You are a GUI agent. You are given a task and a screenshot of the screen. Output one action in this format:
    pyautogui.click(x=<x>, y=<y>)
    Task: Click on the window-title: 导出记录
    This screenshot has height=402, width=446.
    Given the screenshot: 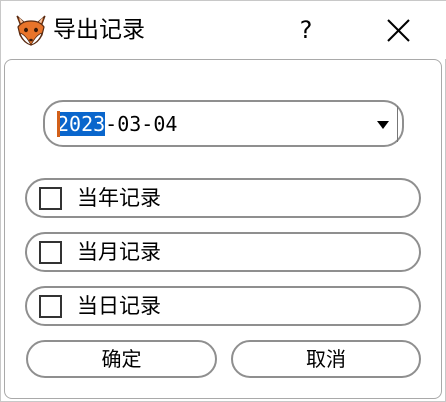 What is the action you would take?
    pyautogui.click(x=99, y=30)
    